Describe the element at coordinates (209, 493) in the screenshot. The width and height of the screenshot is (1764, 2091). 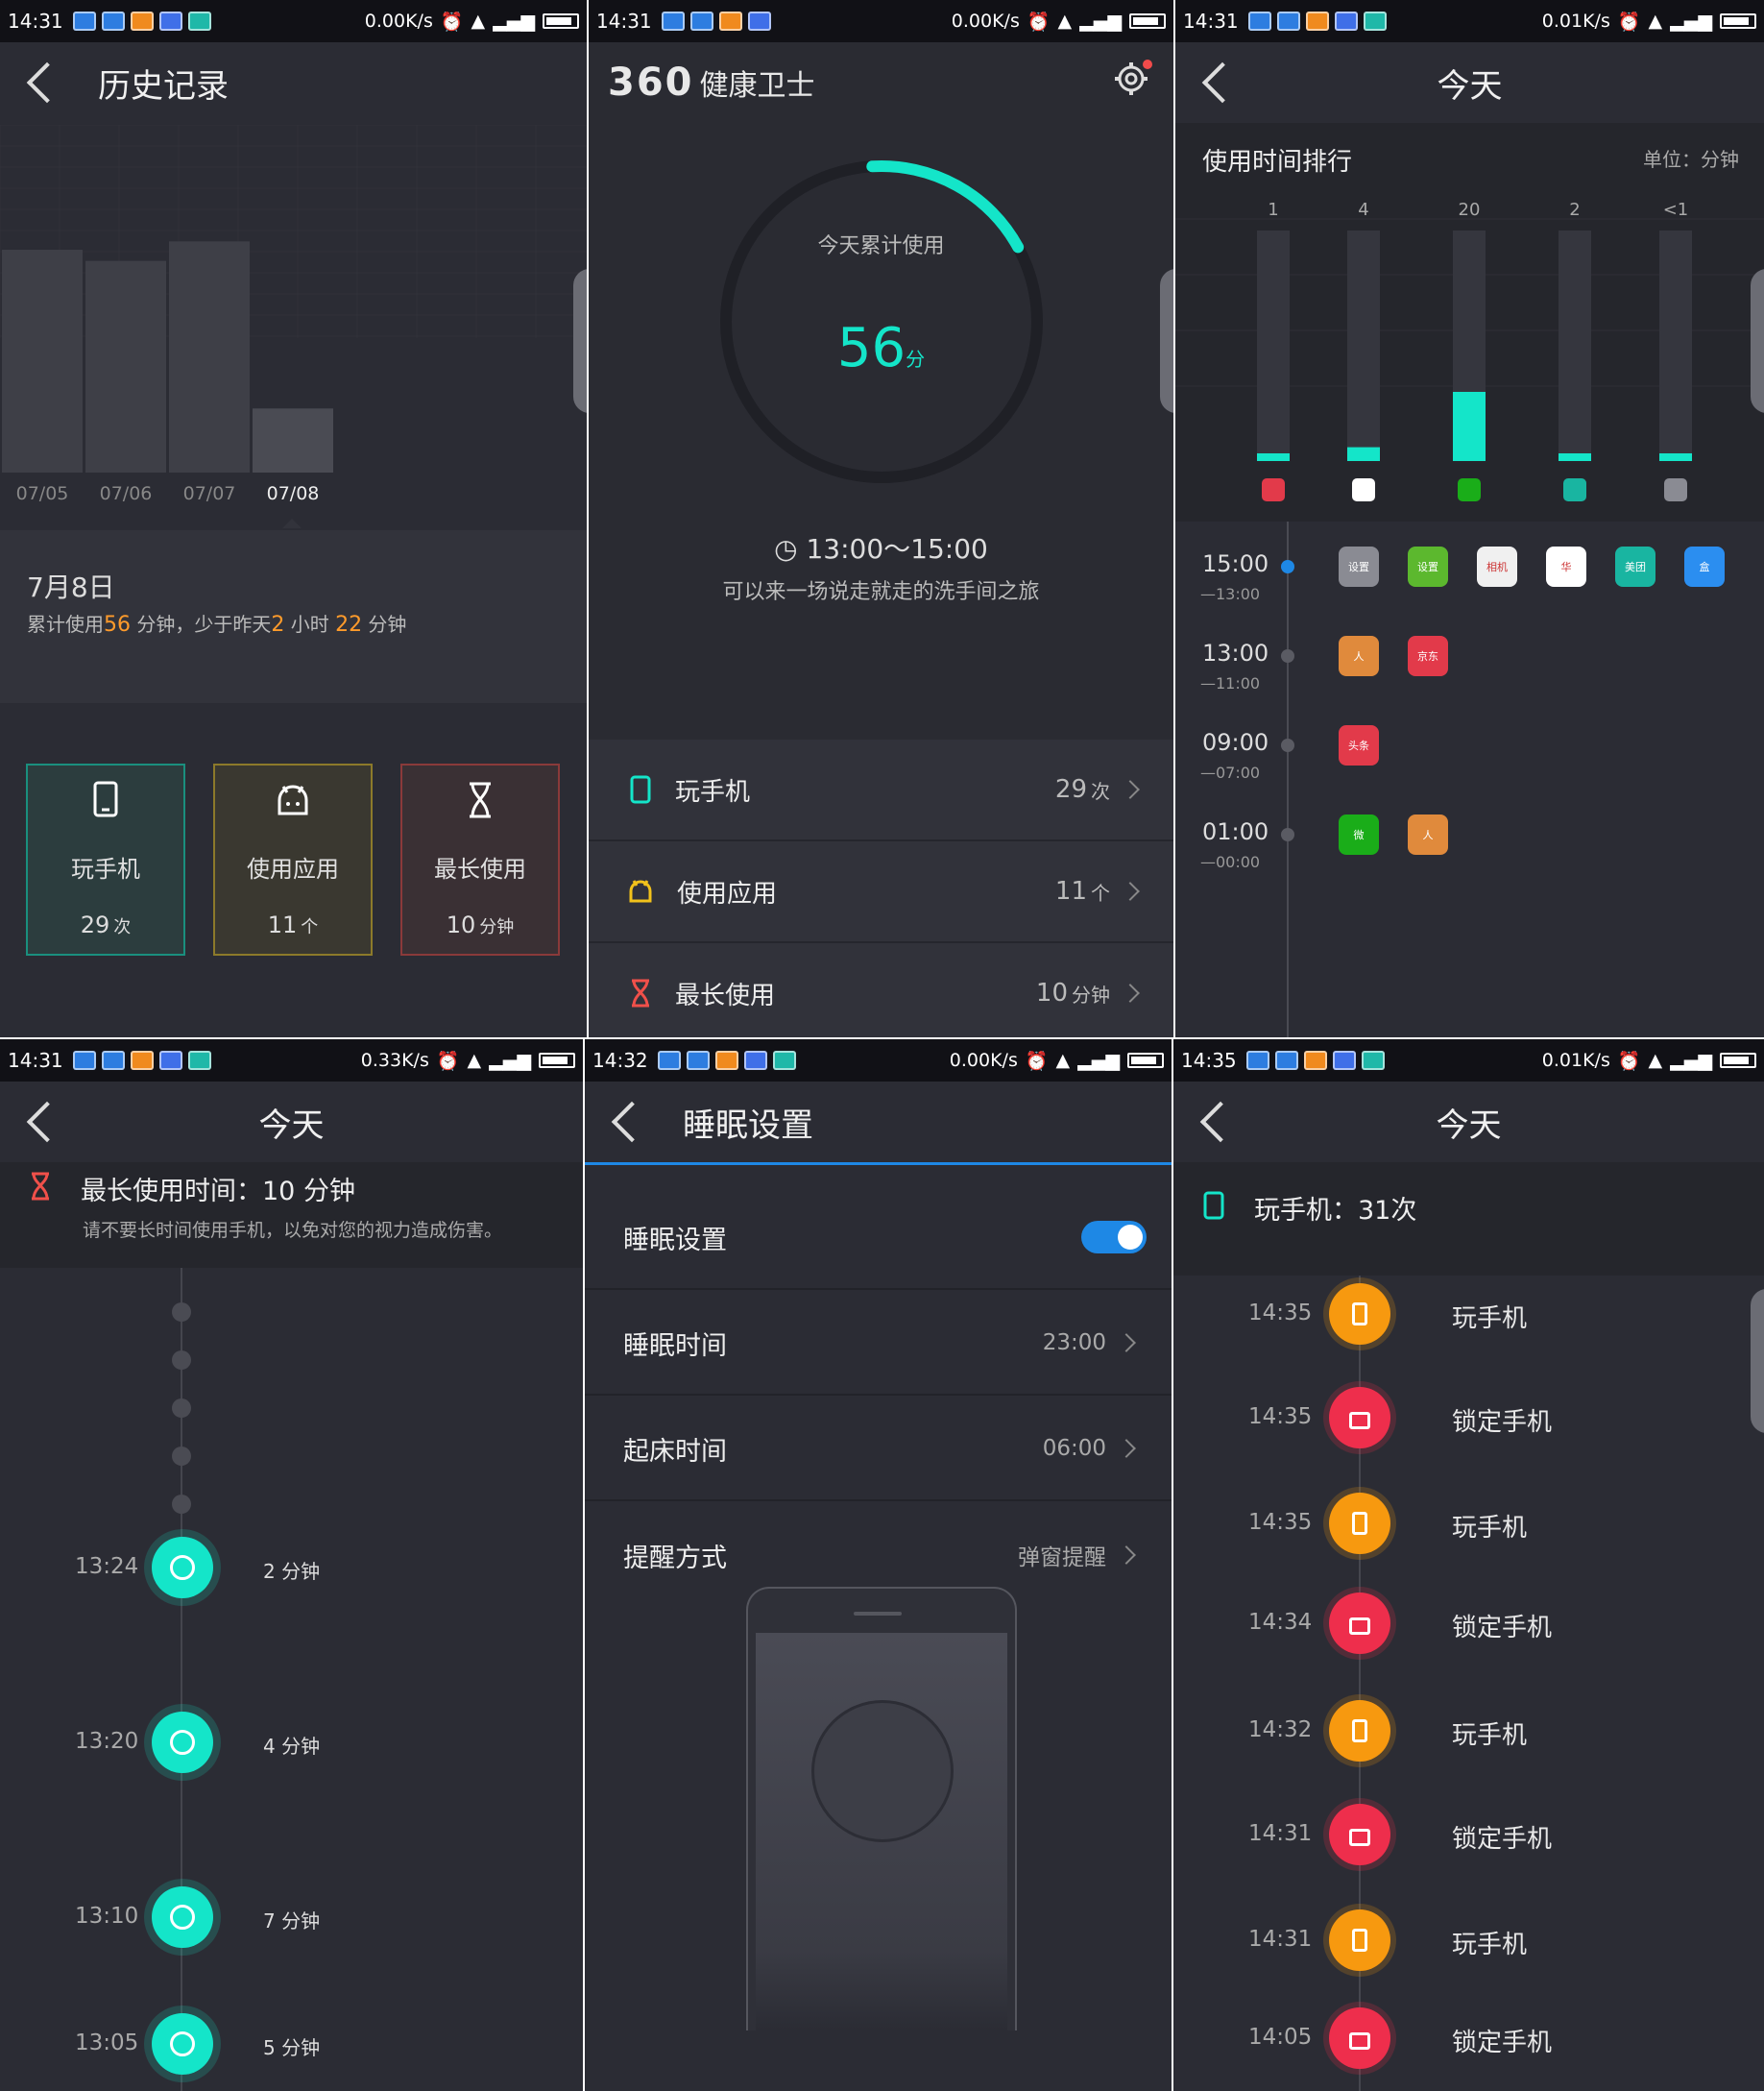
I see `date-tick-label: 07/07` at that location.